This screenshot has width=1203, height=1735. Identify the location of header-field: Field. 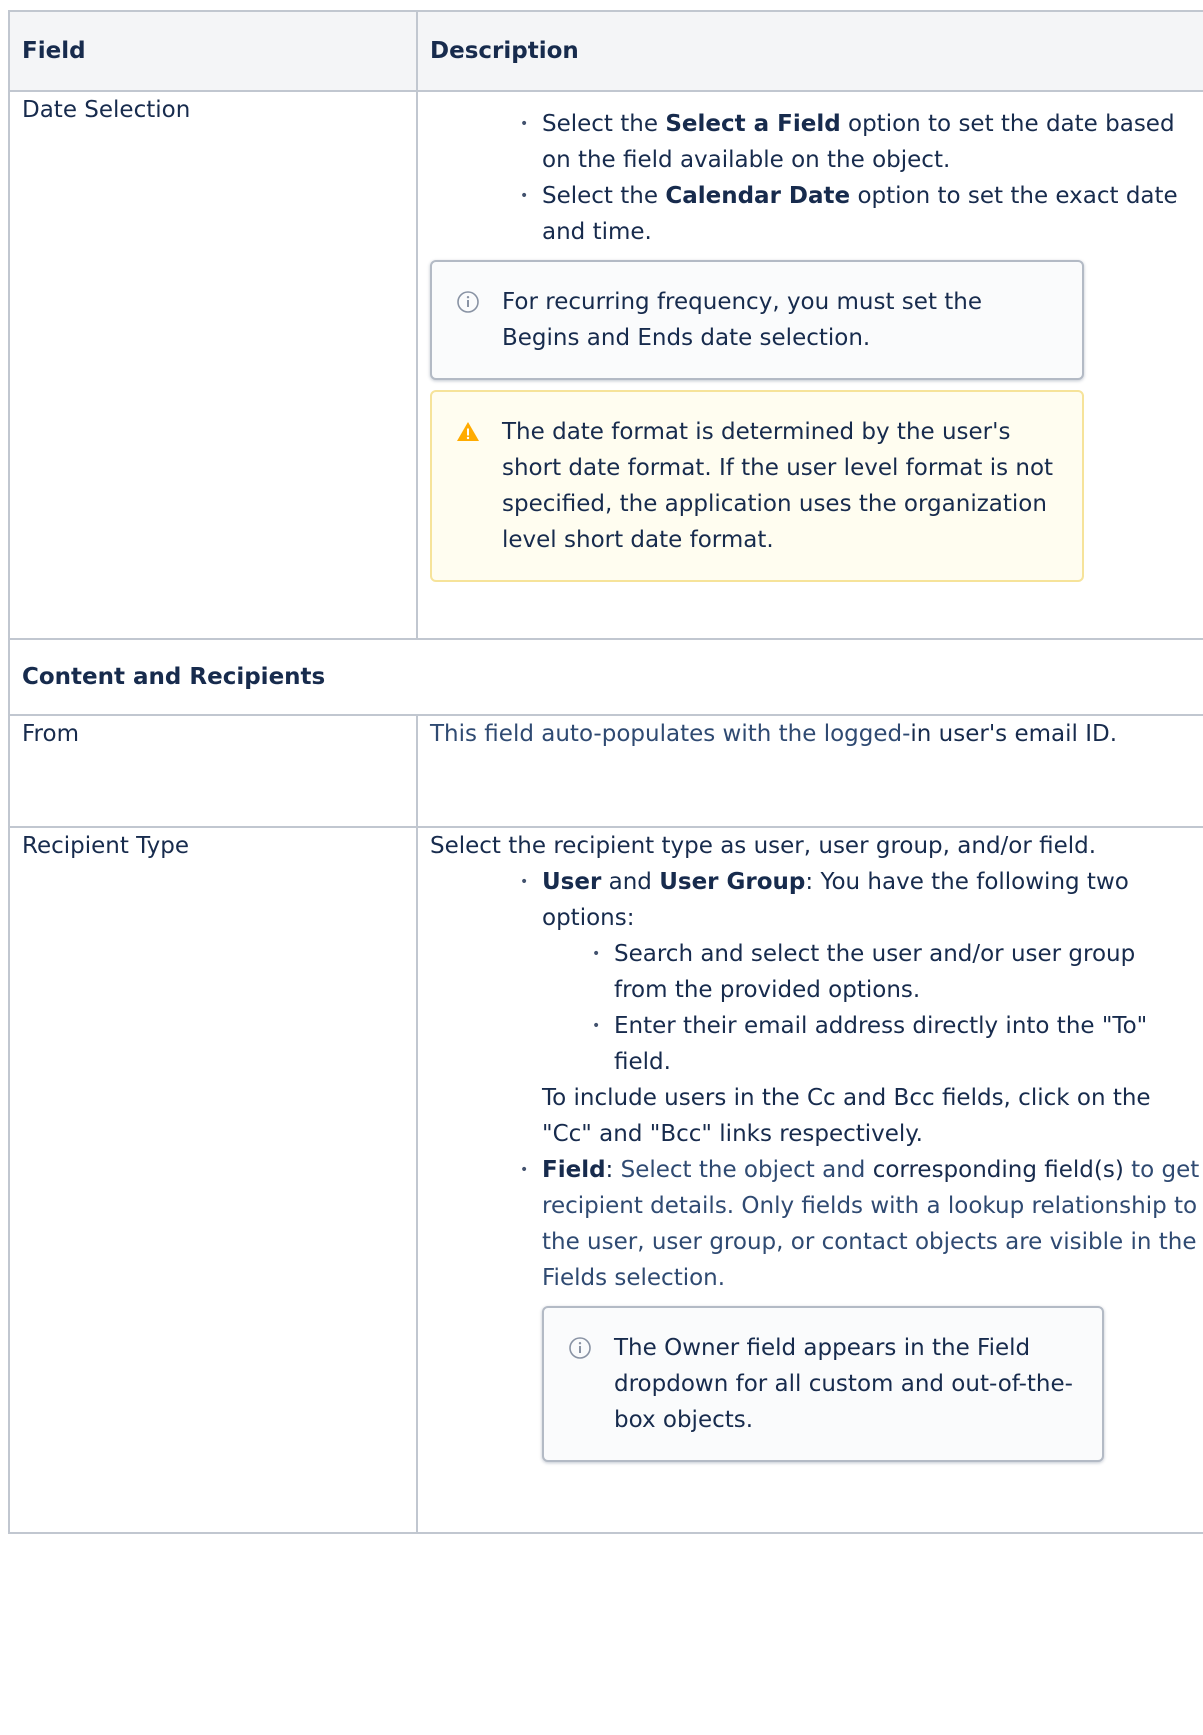
(213, 51).